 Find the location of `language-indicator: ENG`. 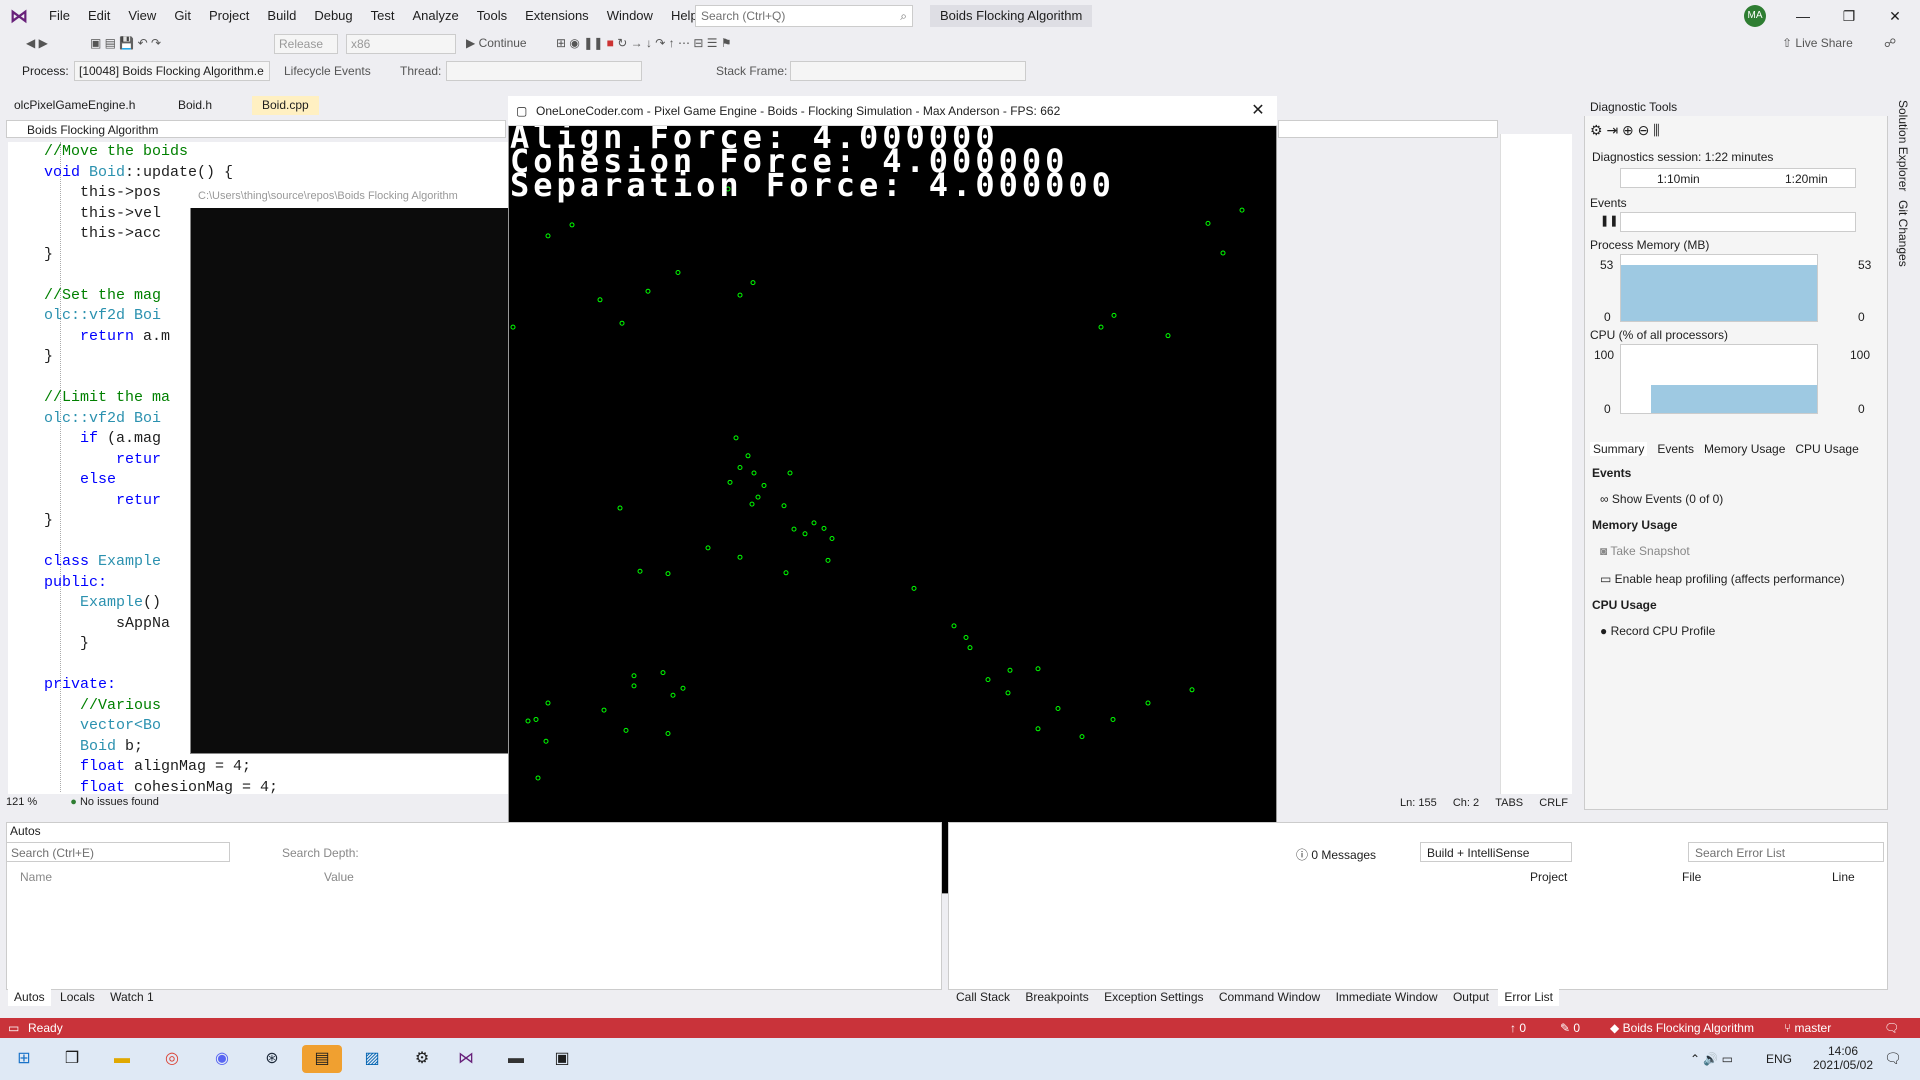

language-indicator: ENG is located at coordinates (1779, 1059).